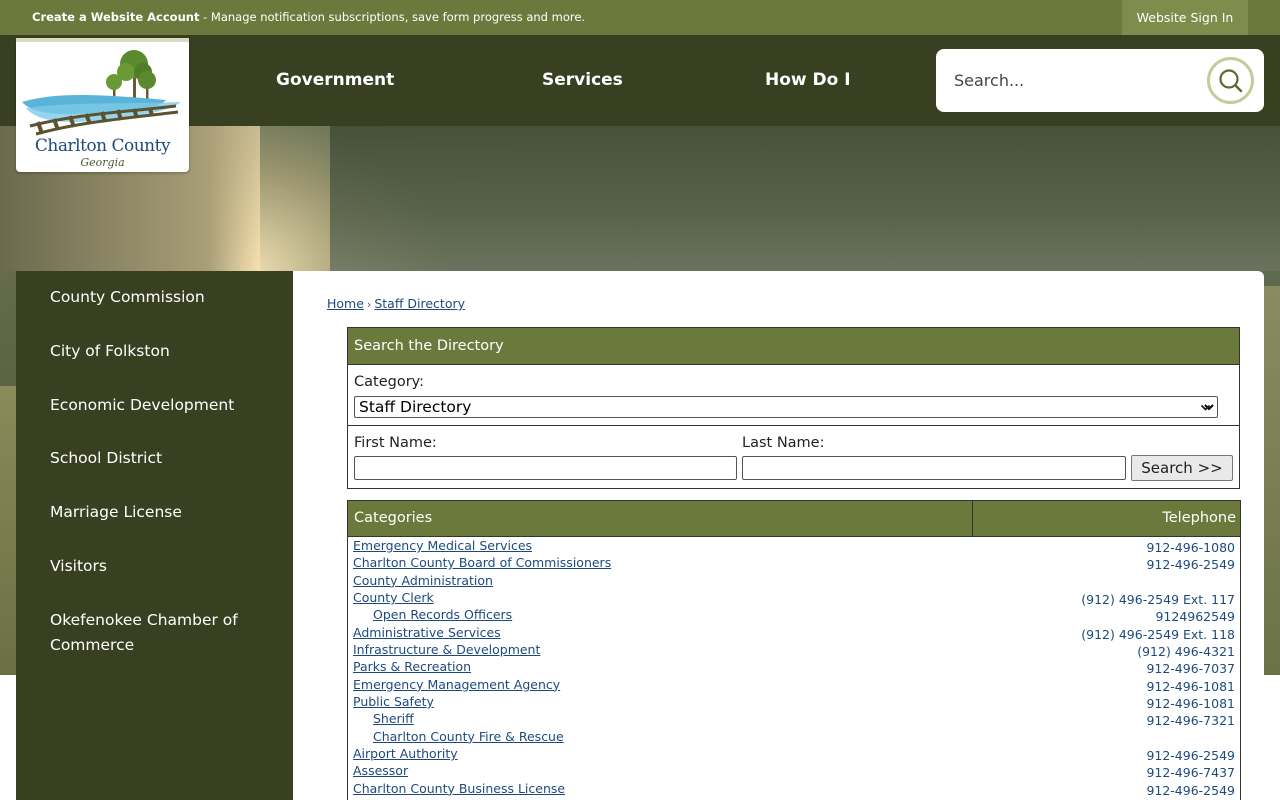 The width and height of the screenshot is (1280, 800). Describe the element at coordinates (1190, 669) in the screenshot. I see `category-phone: 912-496-7037` at that location.